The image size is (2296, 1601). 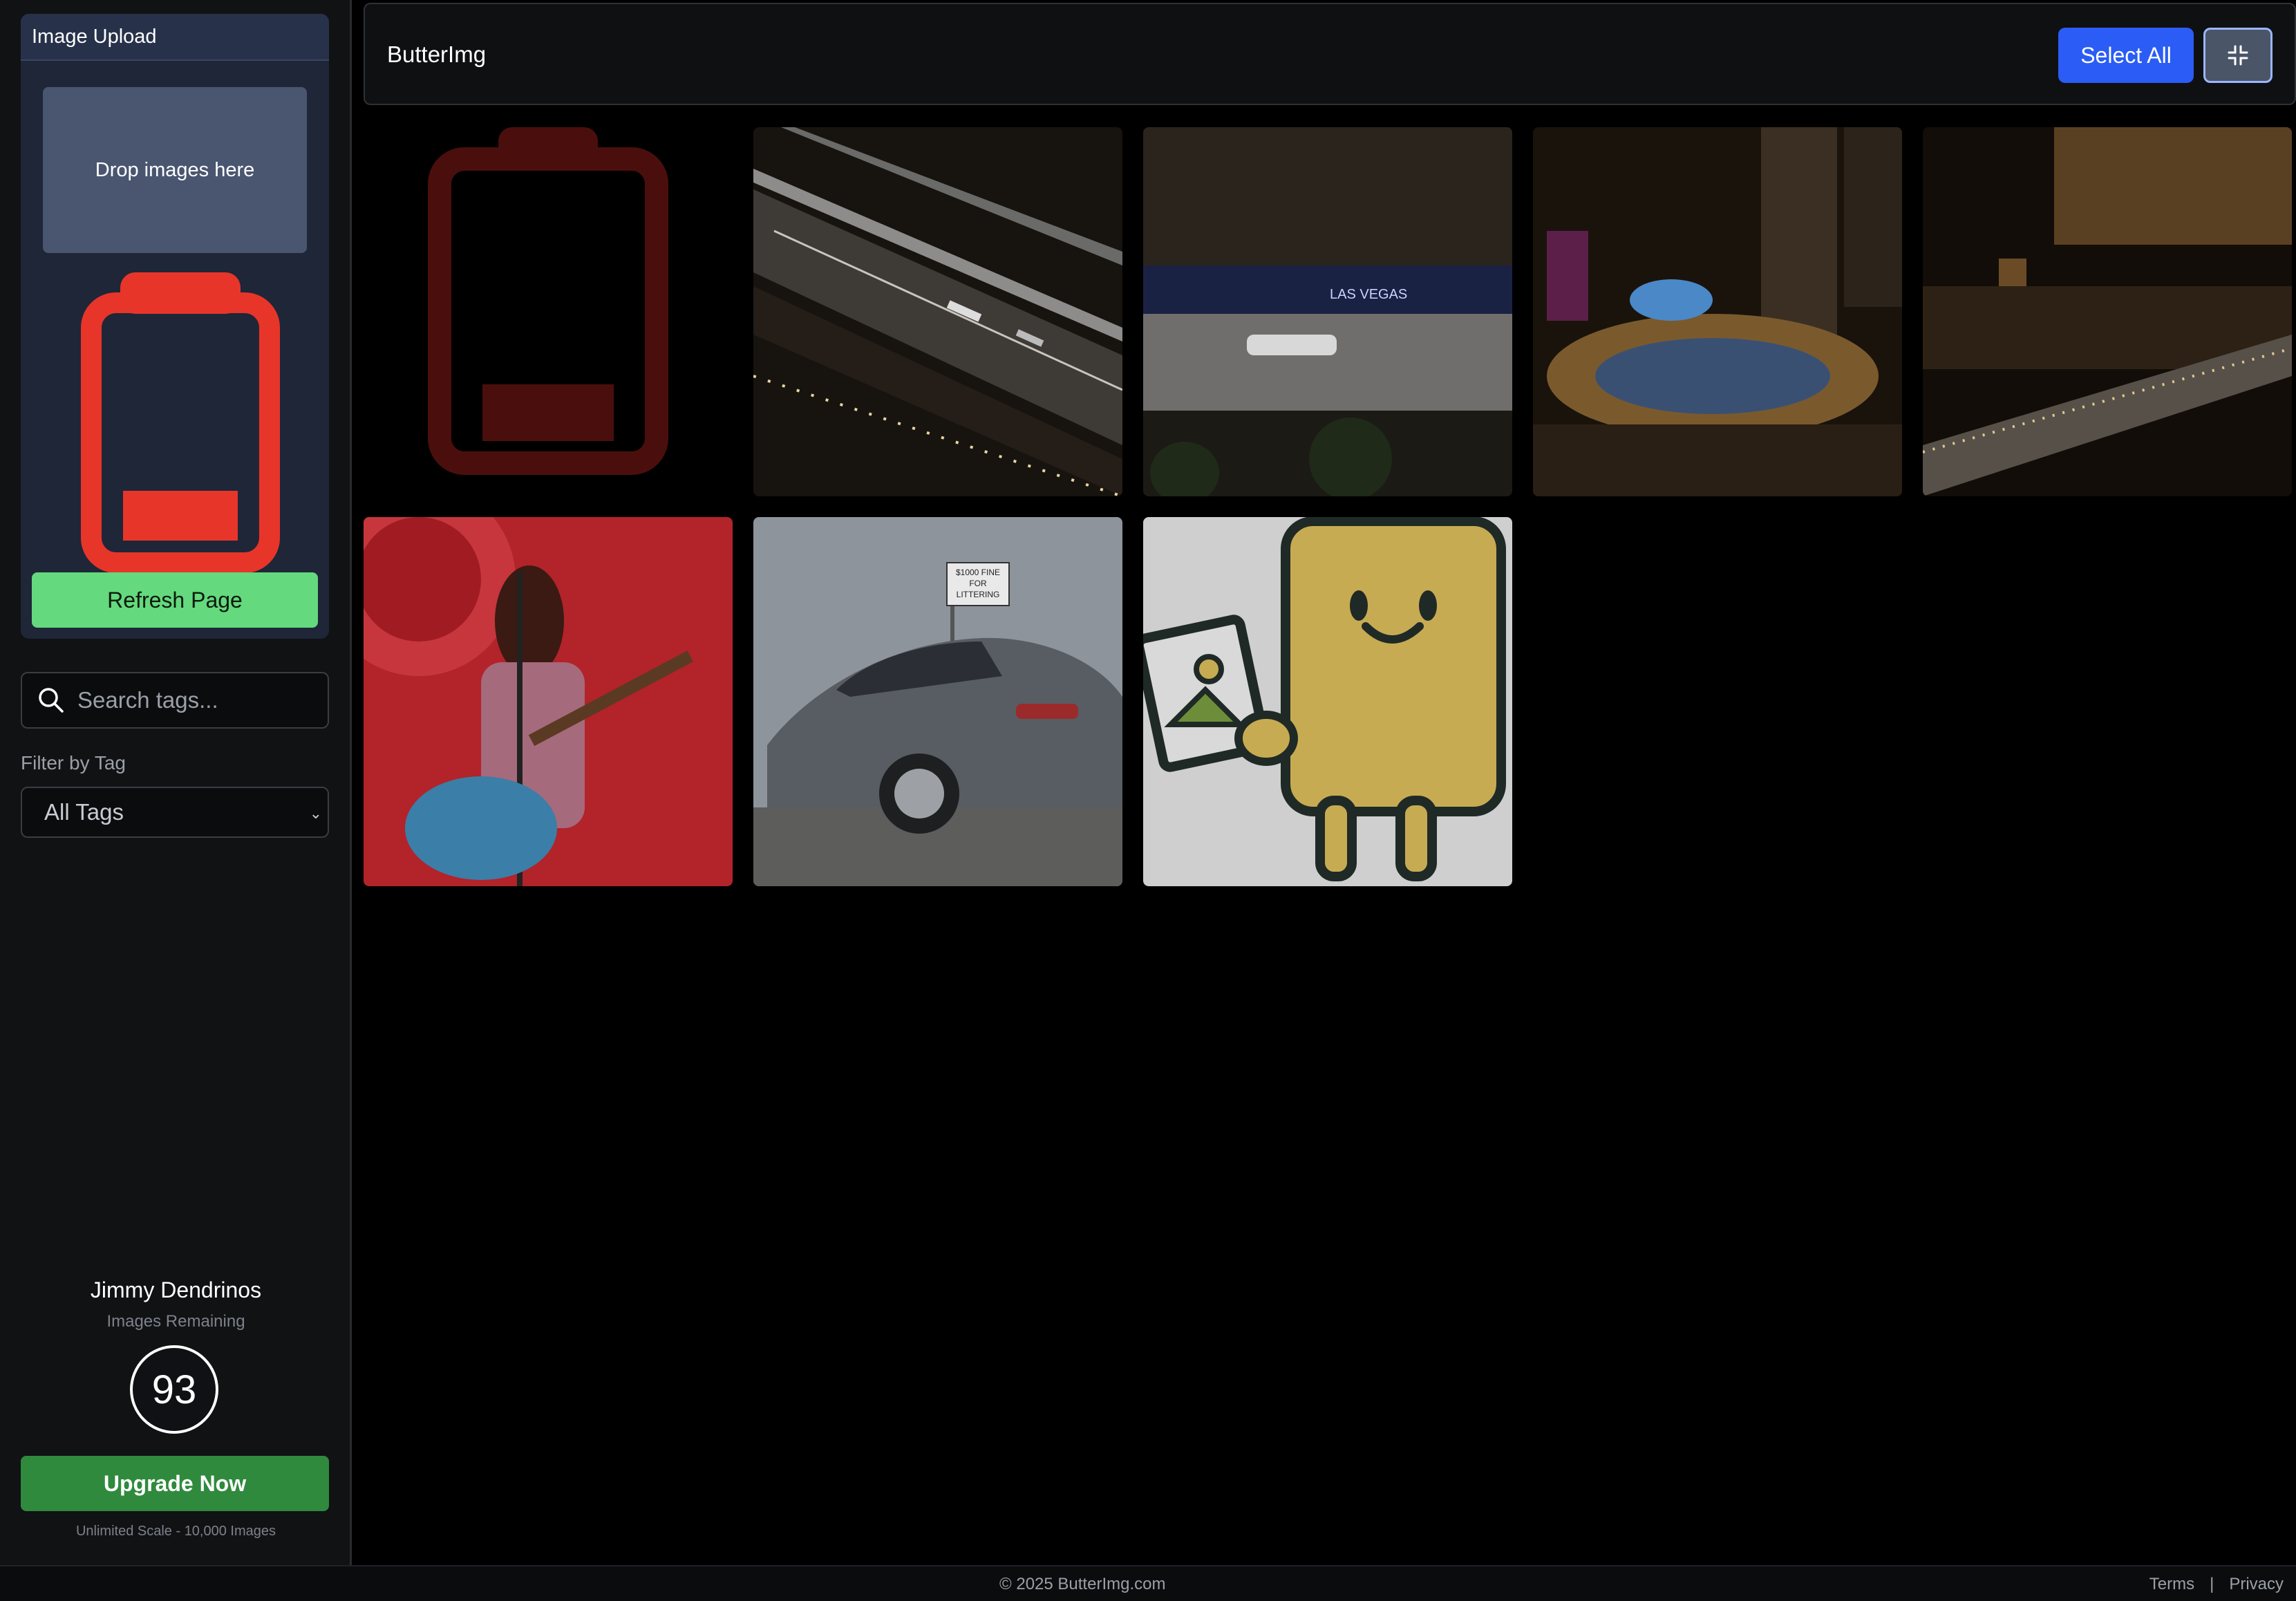 What do you see at coordinates (1082, 1584) in the screenshot?
I see `copyright-text: © 2025 ButterImg.com` at bounding box center [1082, 1584].